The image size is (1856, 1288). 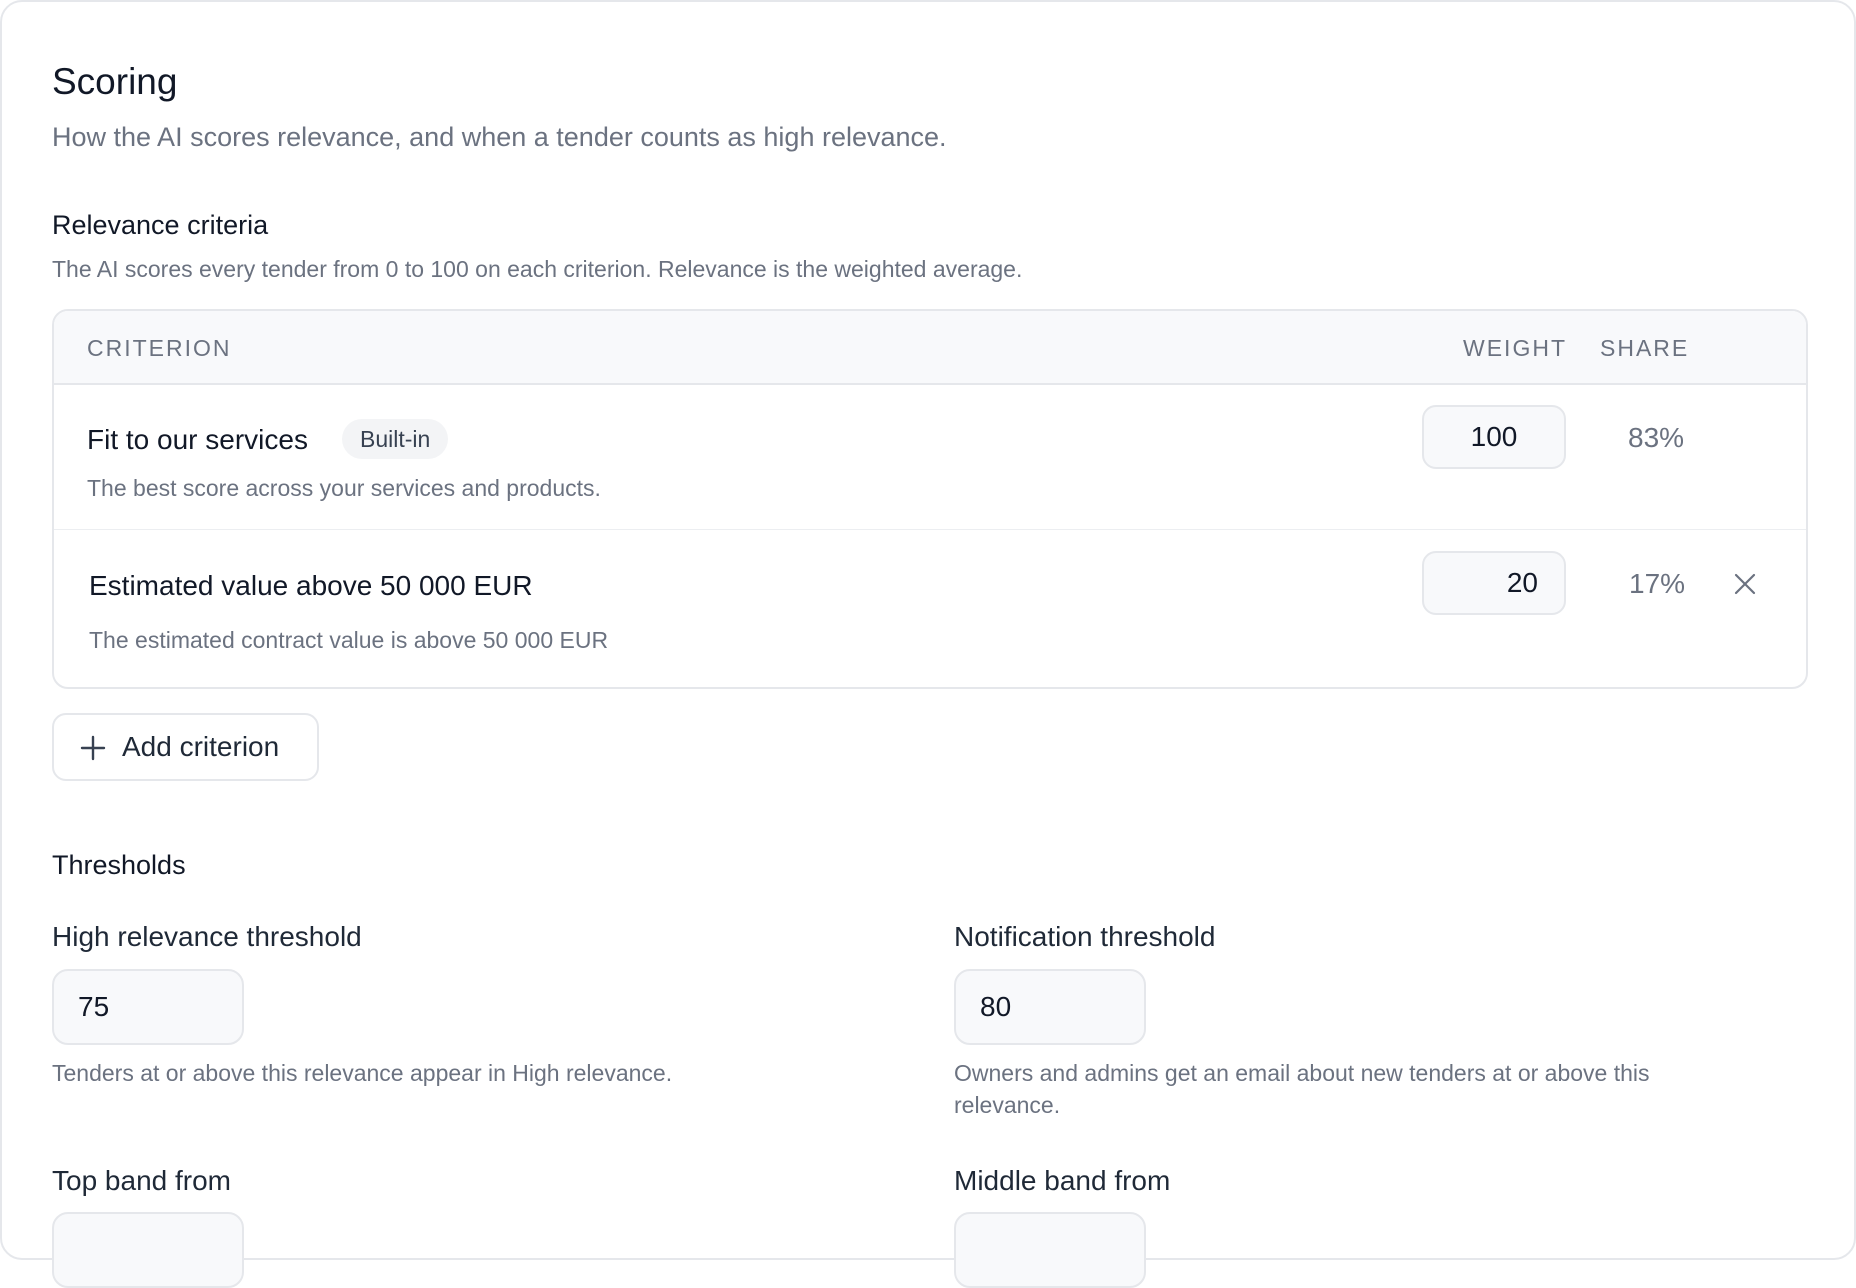 What do you see at coordinates (197, 439) in the screenshot?
I see `criterion-name: Fit to our services` at bounding box center [197, 439].